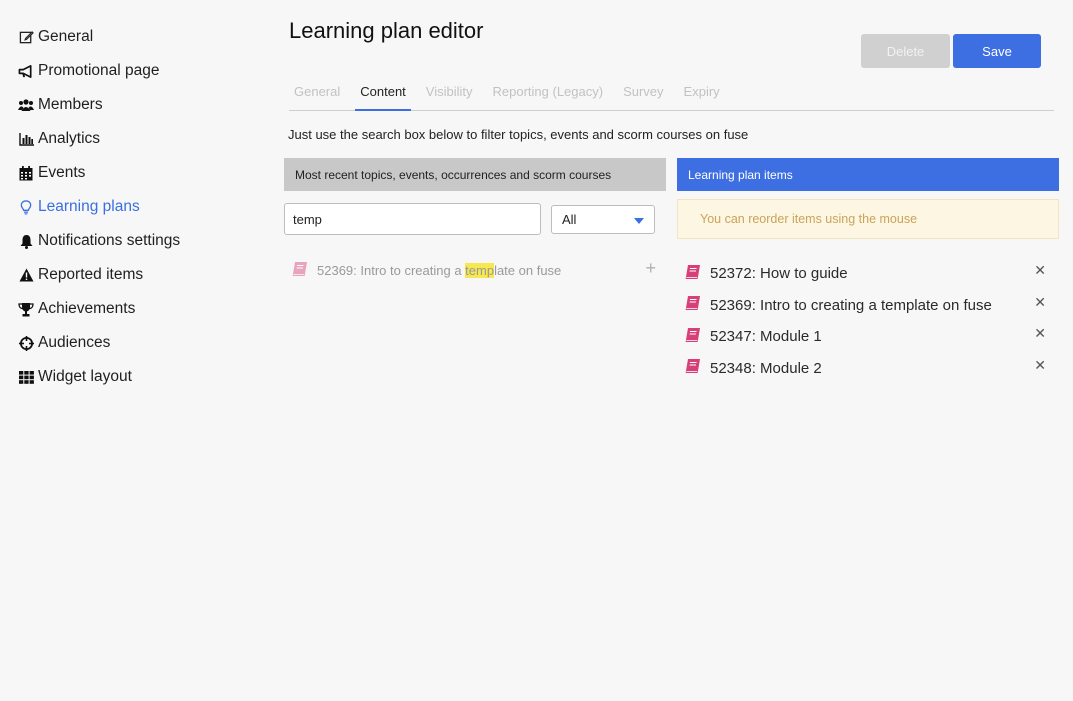  I want to click on chart-icon, so click(26, 139).